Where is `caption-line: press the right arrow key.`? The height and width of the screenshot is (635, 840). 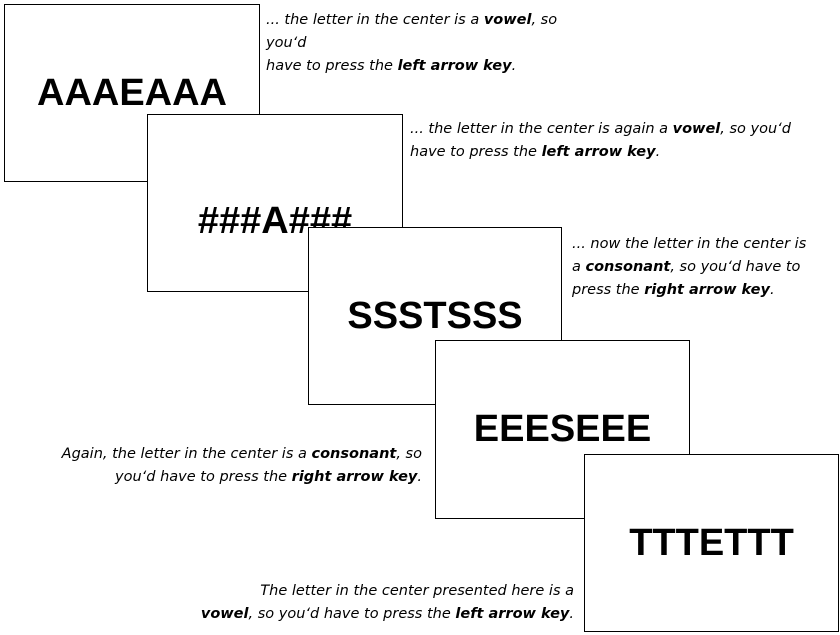 caption-line: press the right arrow key. is located at coordinates (703, 290).